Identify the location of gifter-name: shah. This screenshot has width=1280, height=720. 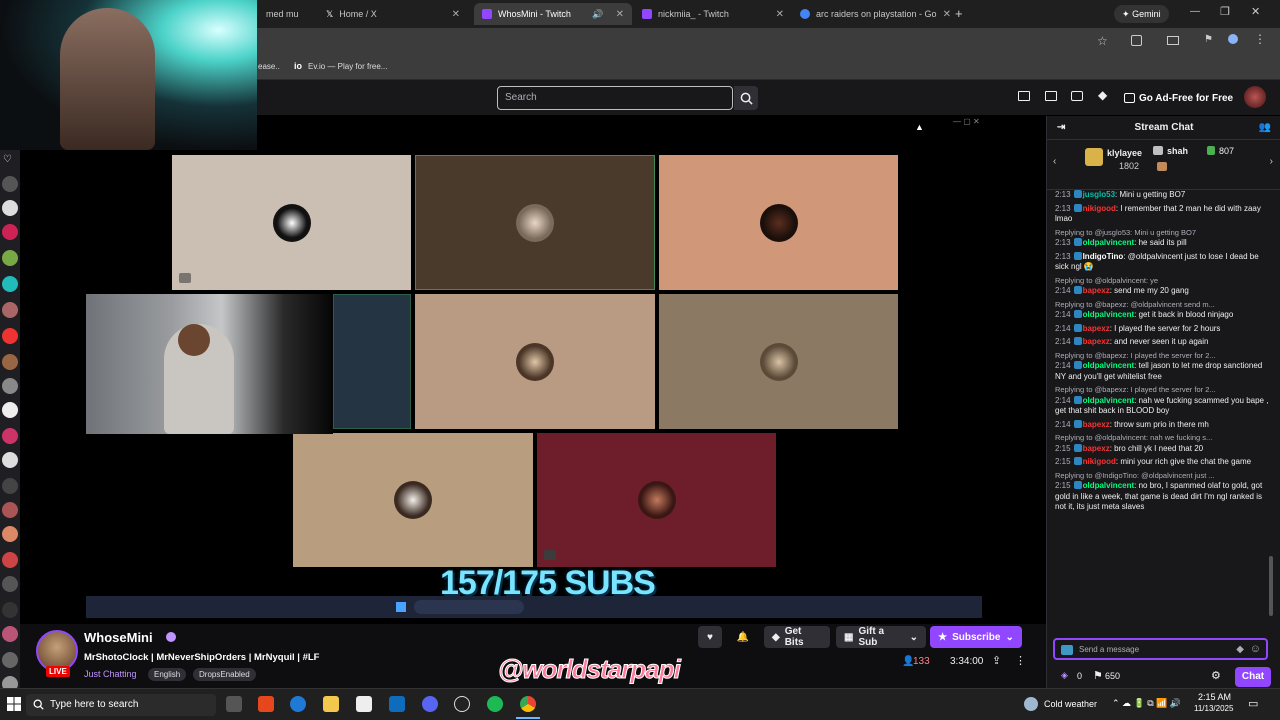
(1177, 151).